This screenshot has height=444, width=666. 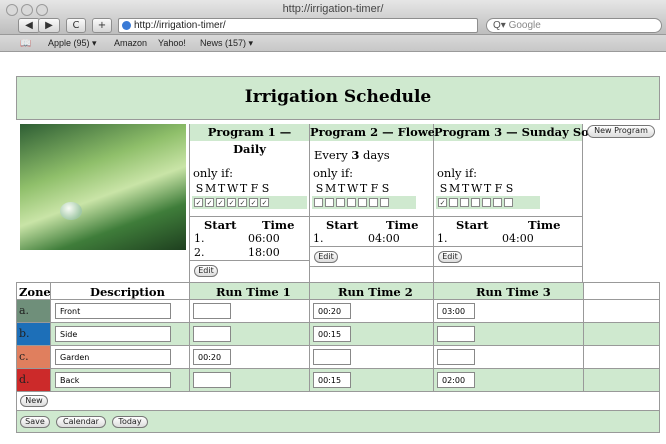 I want to click on program-3-day-checkboxes: ✓, so click(x=488, y=202).